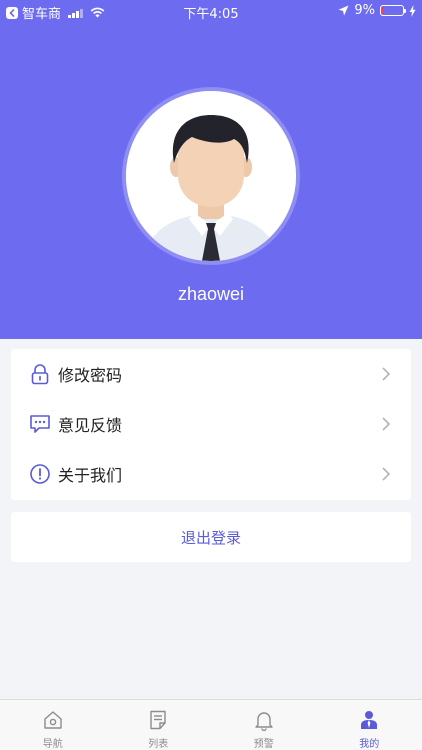 Image resolution: width=422 pixels, height=750 pixels. I want to click on location-arrow-icon, so click(343, 10).